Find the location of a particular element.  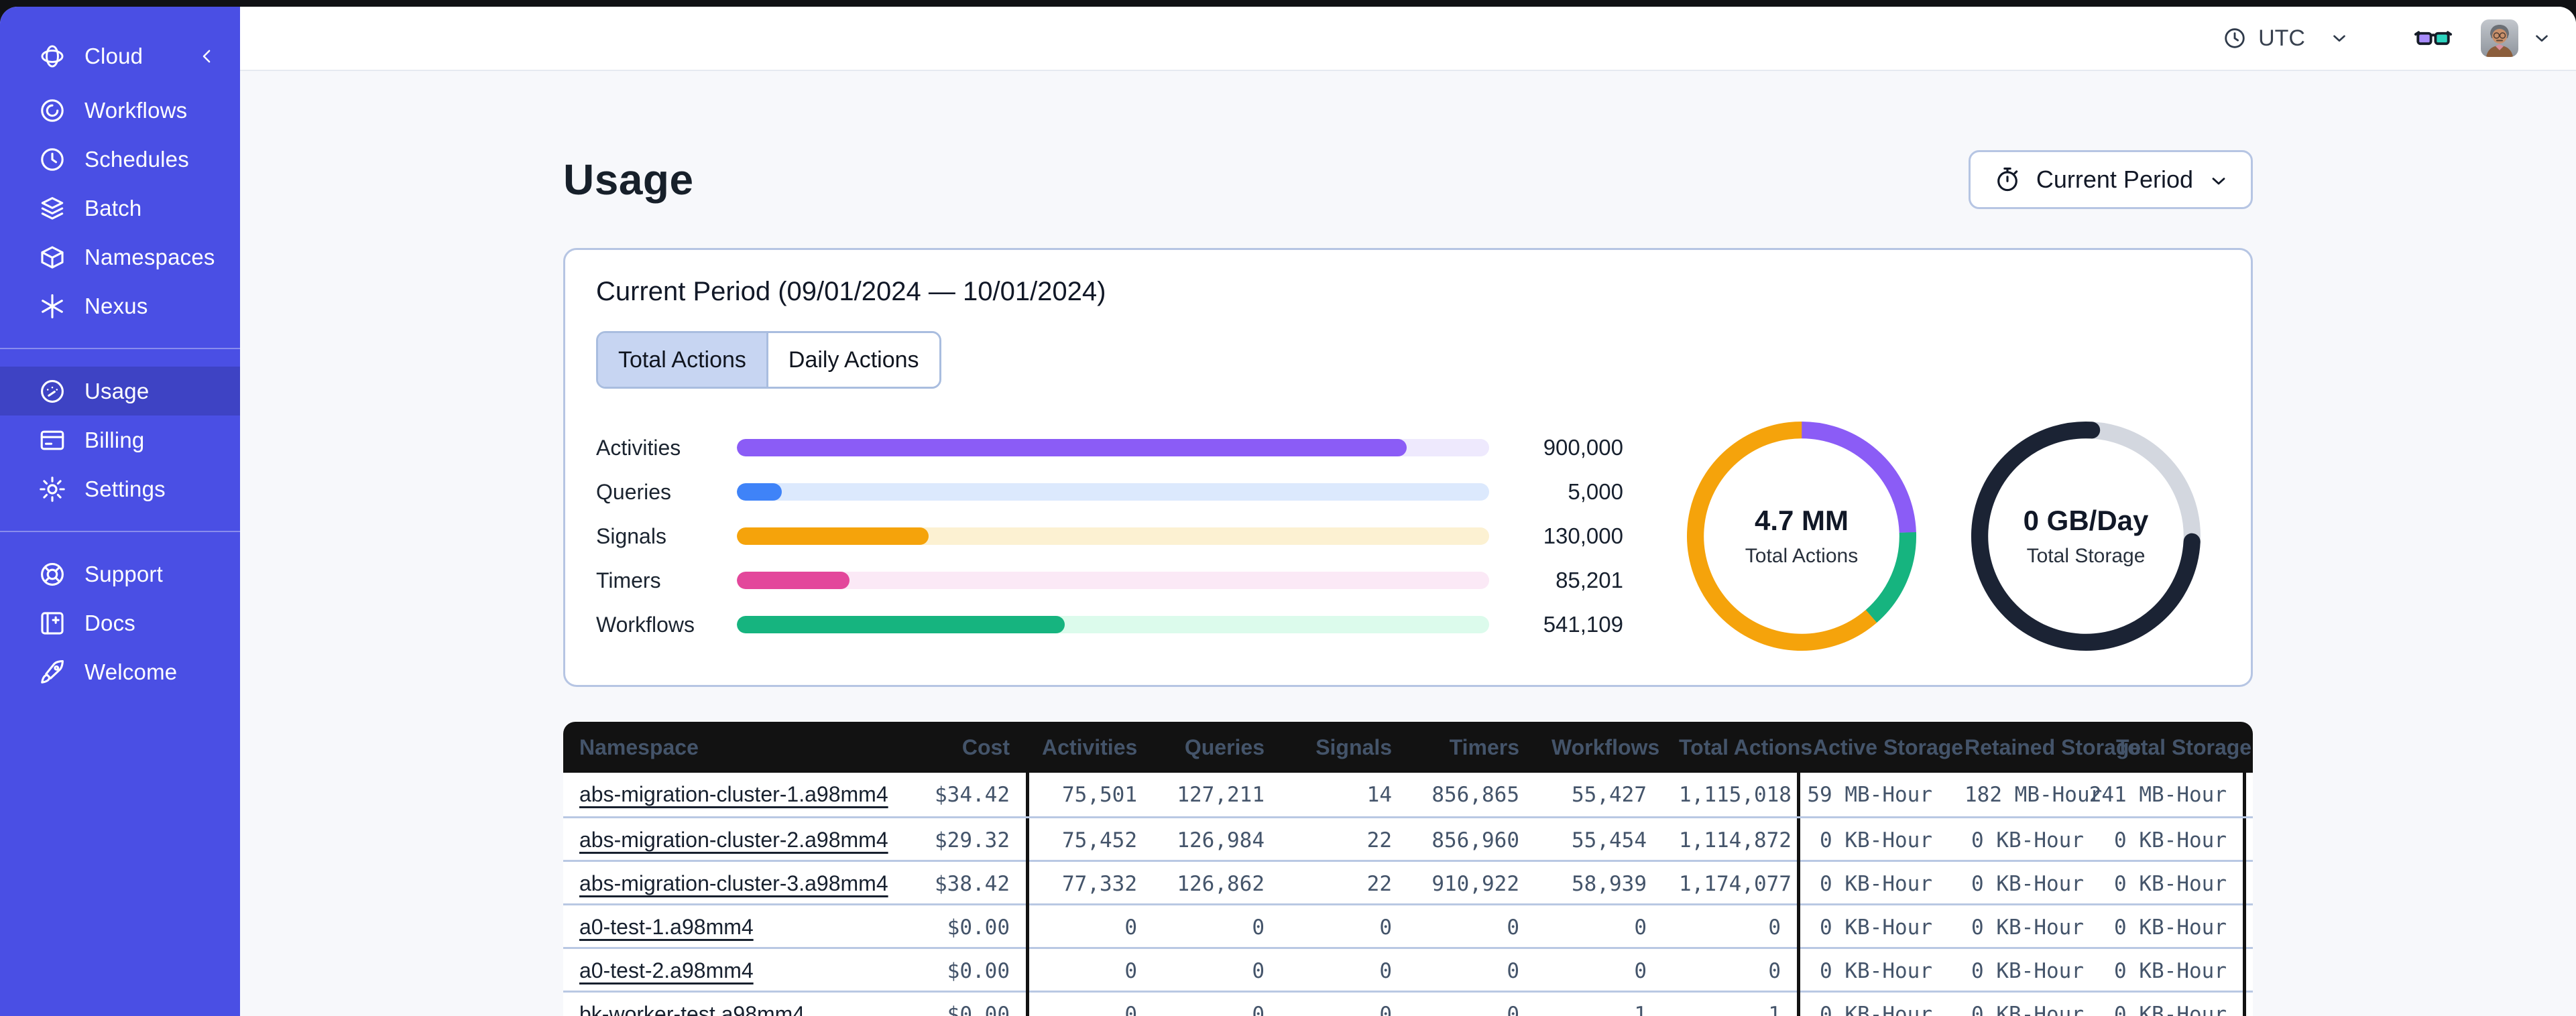

sidebar-item-label: Namespaces is located at coordinates (149, 256).